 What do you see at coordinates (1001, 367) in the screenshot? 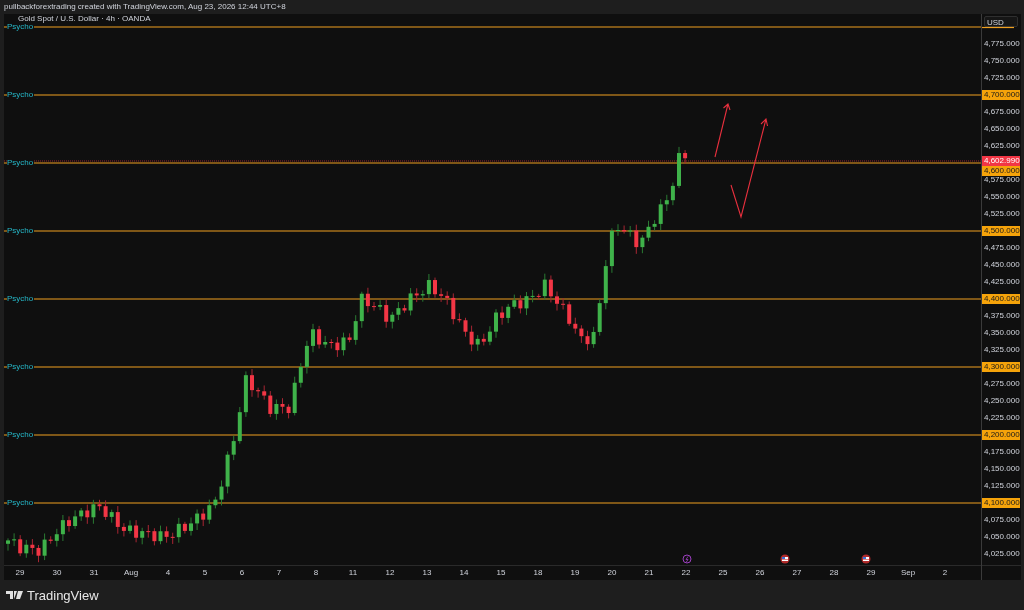
I see `level-price-label: 4,300.000` at bounding box center [1001, 367].